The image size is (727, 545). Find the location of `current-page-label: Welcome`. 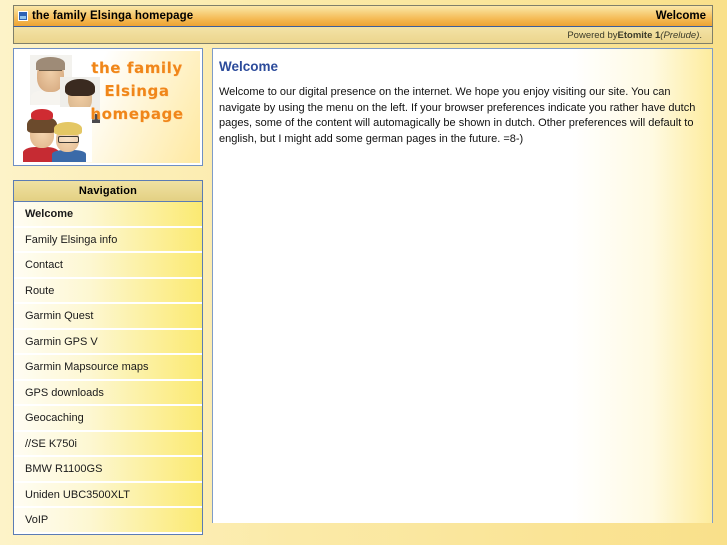

current-page-label: Welcome is located at coordinates (680, 16).